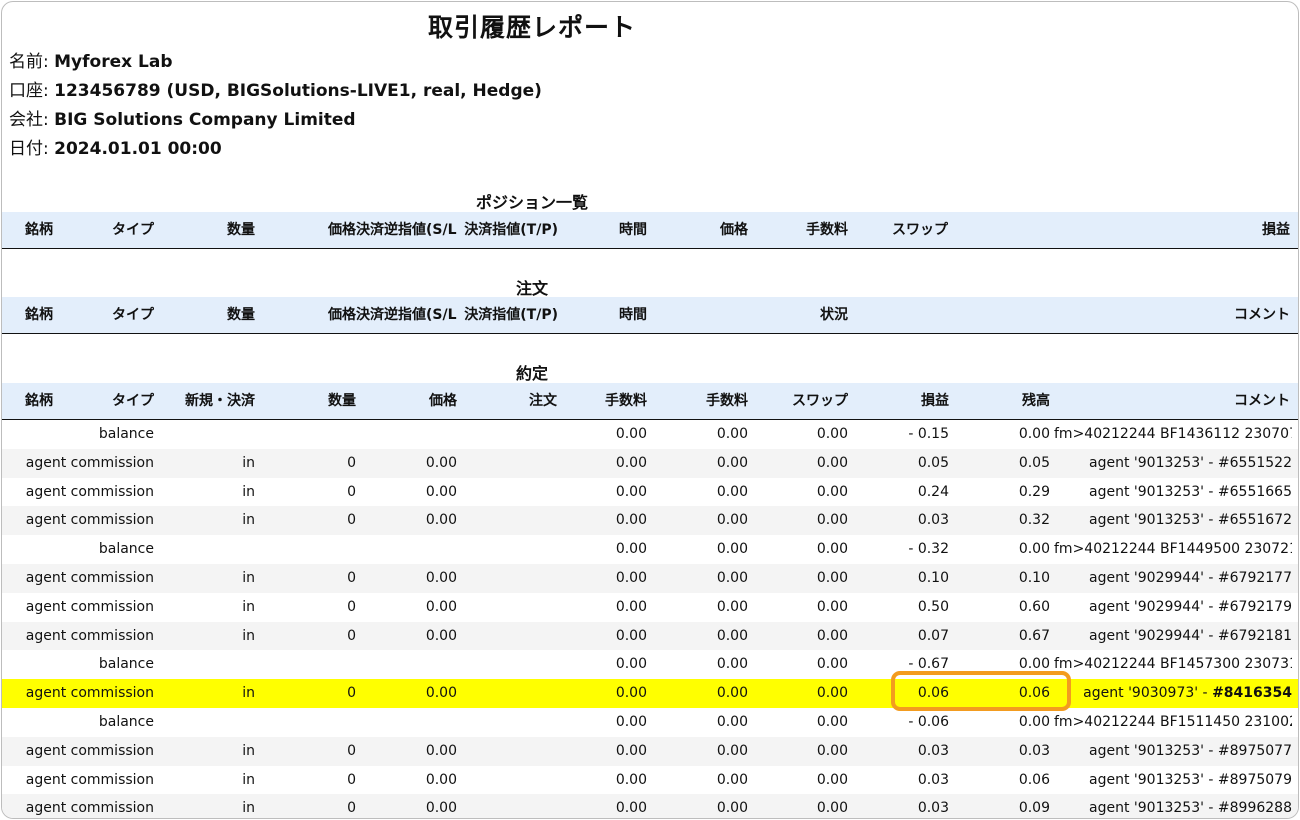  Describe the element at coordinates (531, 202) in the screenshot. I see `positions-title: ポジション一覧` at that location.